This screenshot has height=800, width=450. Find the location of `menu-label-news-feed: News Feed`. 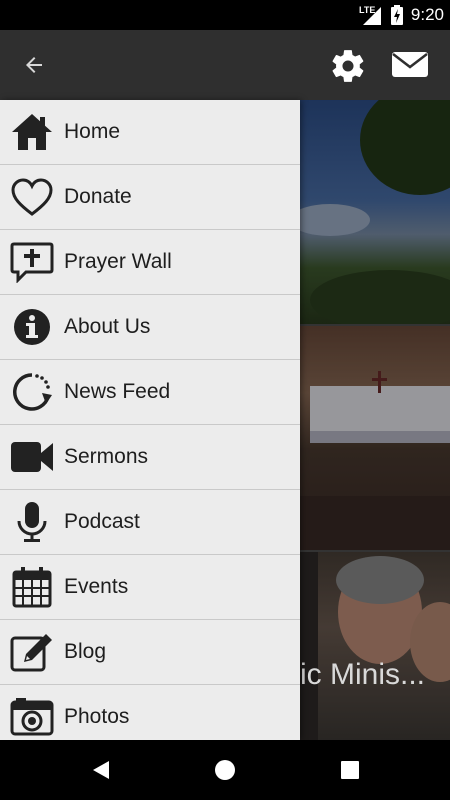

menu-label-news-feed: News Feed is located at coordinates (117, 391).